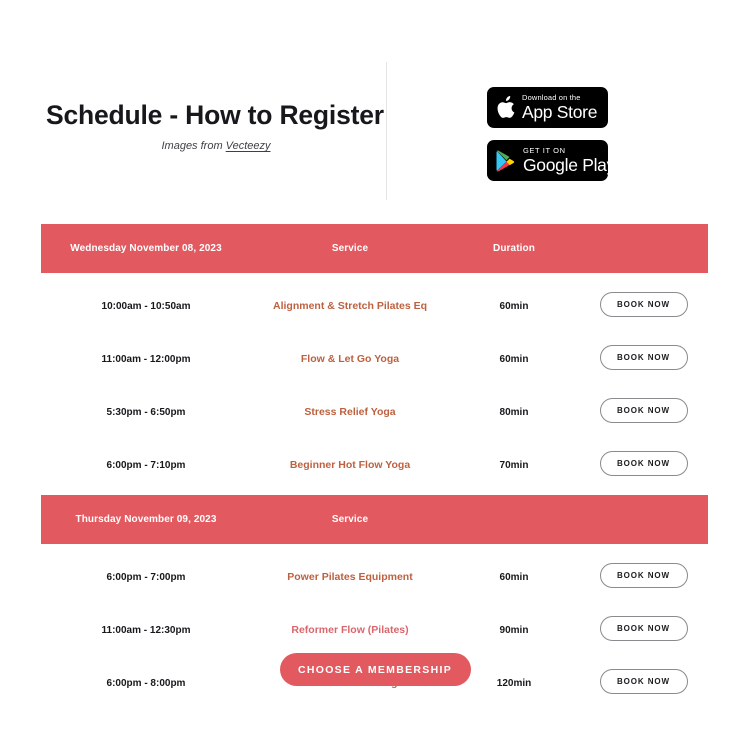 This screenshot has width=750, height=746. I want to click on time-cell: 5:30pm - 6:50pm, so click(146, 411).